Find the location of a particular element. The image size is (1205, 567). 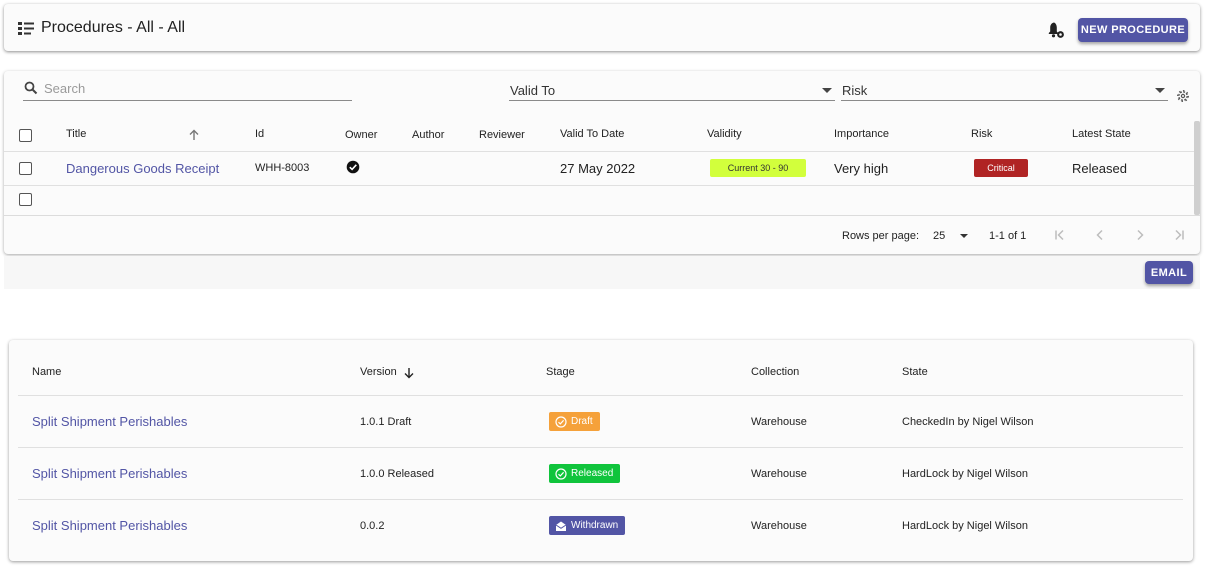

state-value: CheckedIn by Nigel Wilson is located at coordinates (968, 422).